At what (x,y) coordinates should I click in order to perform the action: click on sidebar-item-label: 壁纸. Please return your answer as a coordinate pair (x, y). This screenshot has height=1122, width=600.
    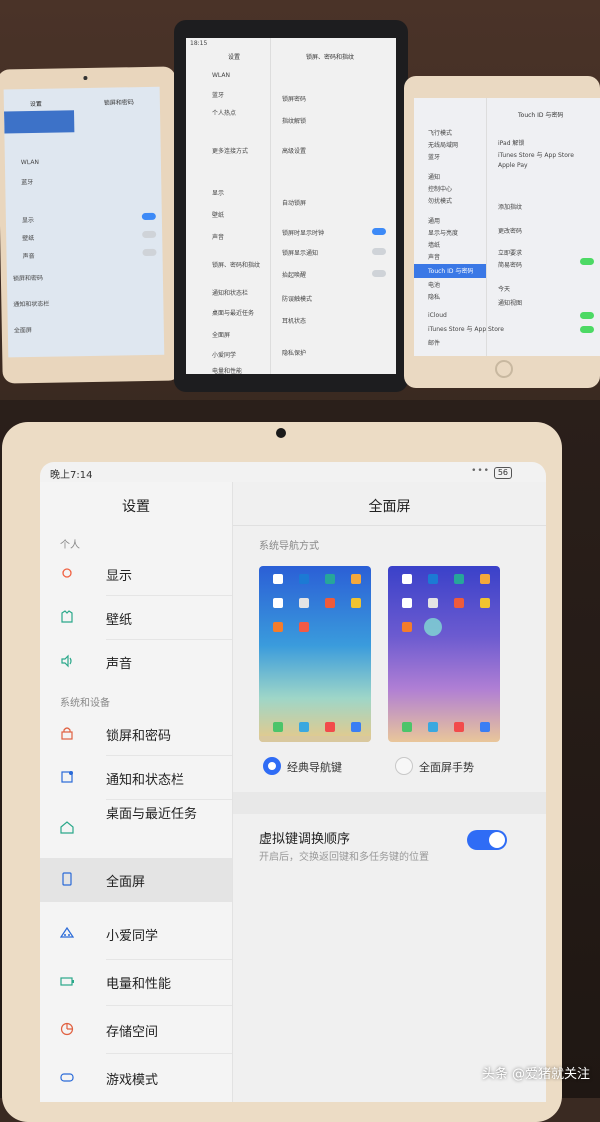
    Looking at the image, I should click on (119, 620).